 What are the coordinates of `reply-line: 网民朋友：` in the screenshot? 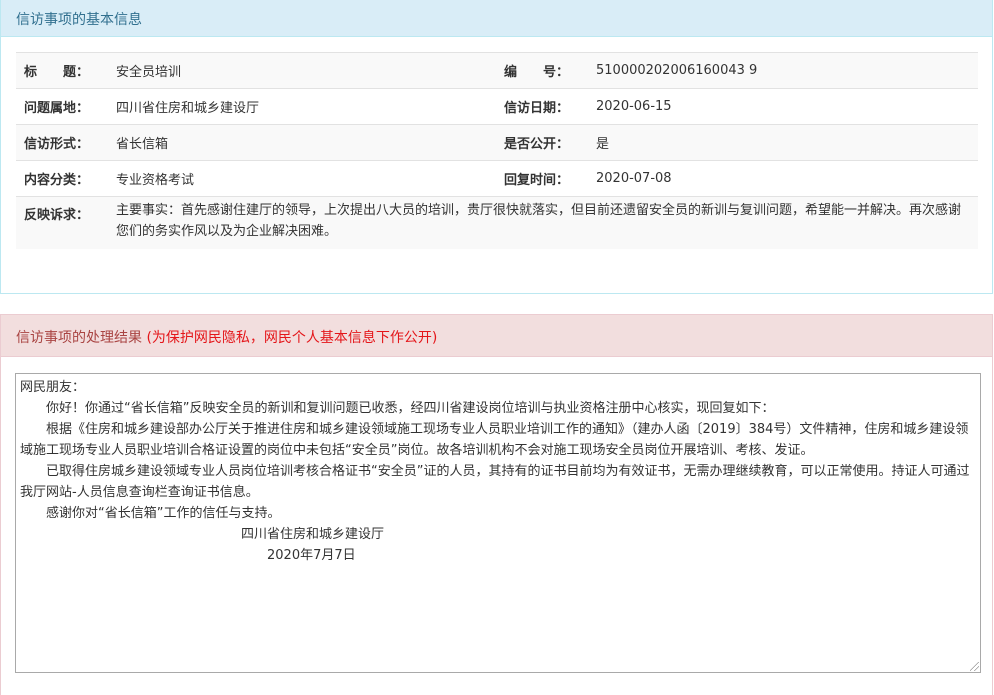 It's located at (53, 387).